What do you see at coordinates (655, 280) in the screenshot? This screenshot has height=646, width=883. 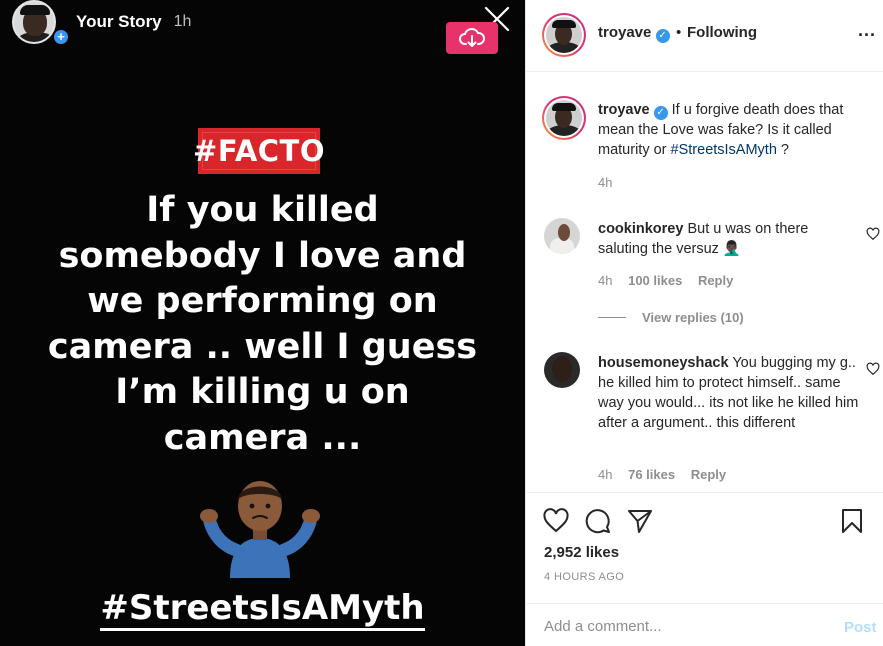 I see `comment-likes: 100 likes` at bounding box center [655, 280].